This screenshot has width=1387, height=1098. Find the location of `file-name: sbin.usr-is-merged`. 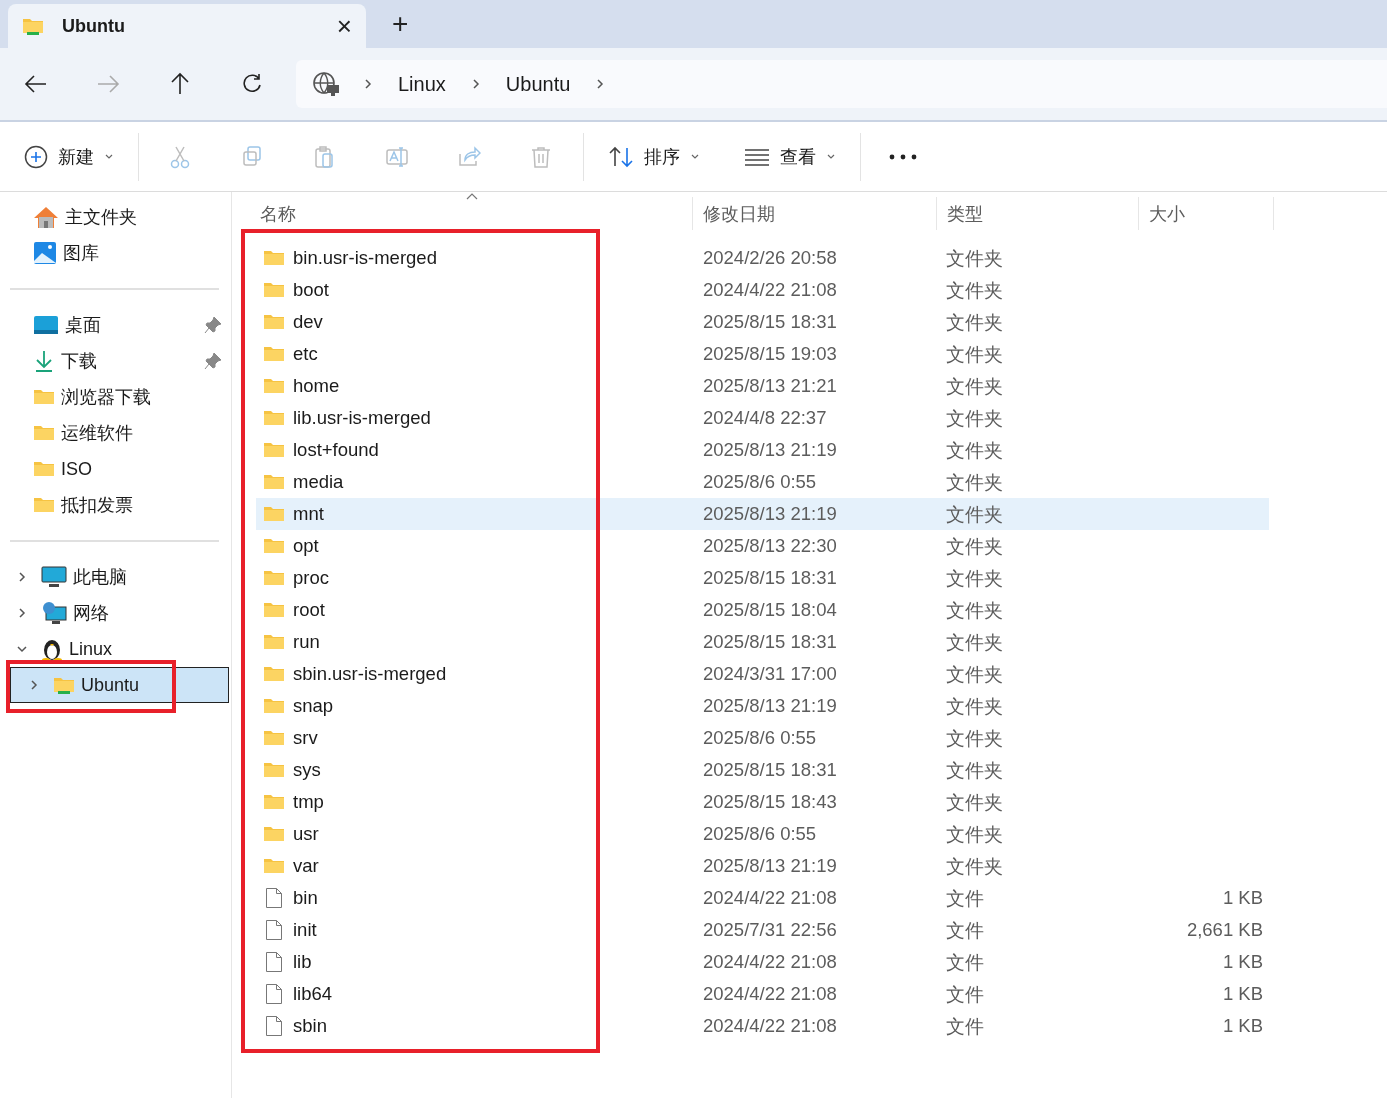

file-name: sbin.usr-is-merged is located at coordinates (370, 674).